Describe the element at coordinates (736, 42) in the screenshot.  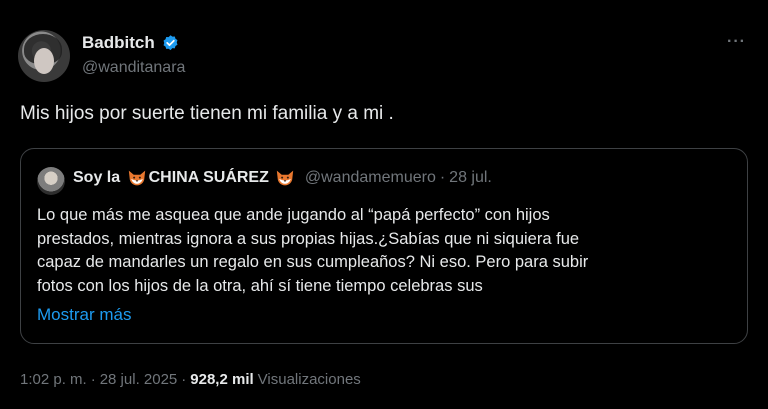
I see `more-options-icon: ···` at that location.